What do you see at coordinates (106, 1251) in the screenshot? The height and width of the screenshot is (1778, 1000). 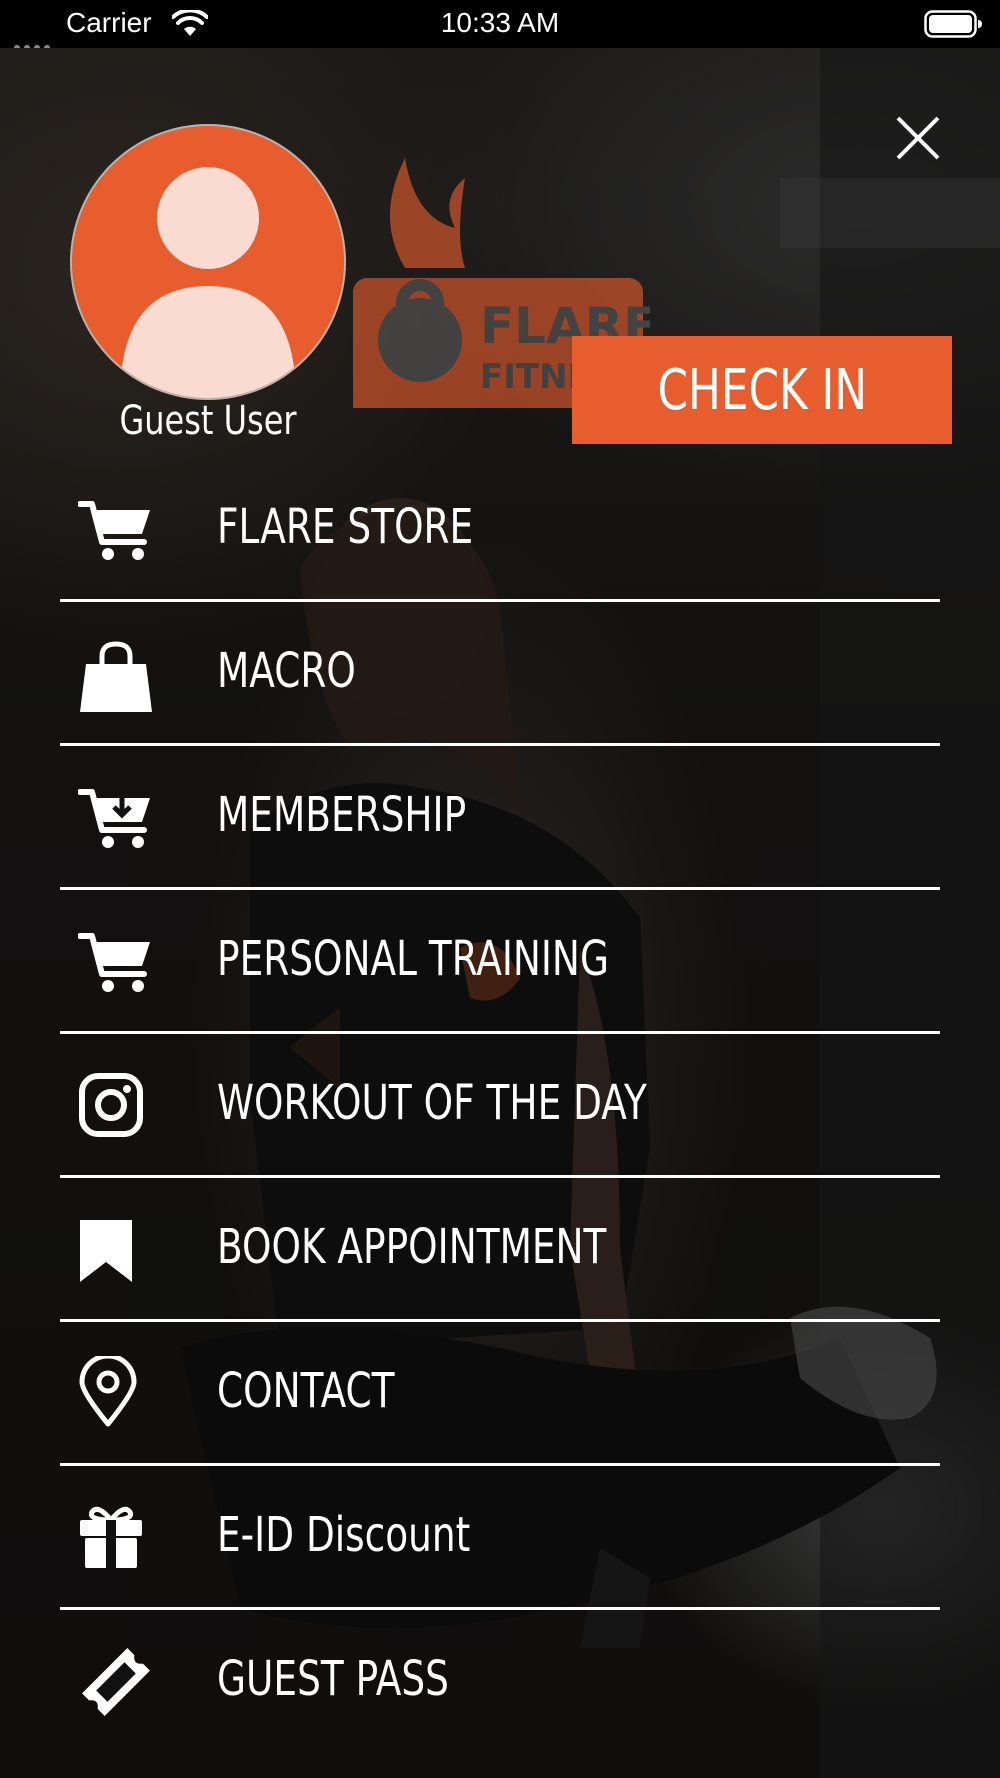 I see `bookmark-icon` at bounding box center [106, 1251].